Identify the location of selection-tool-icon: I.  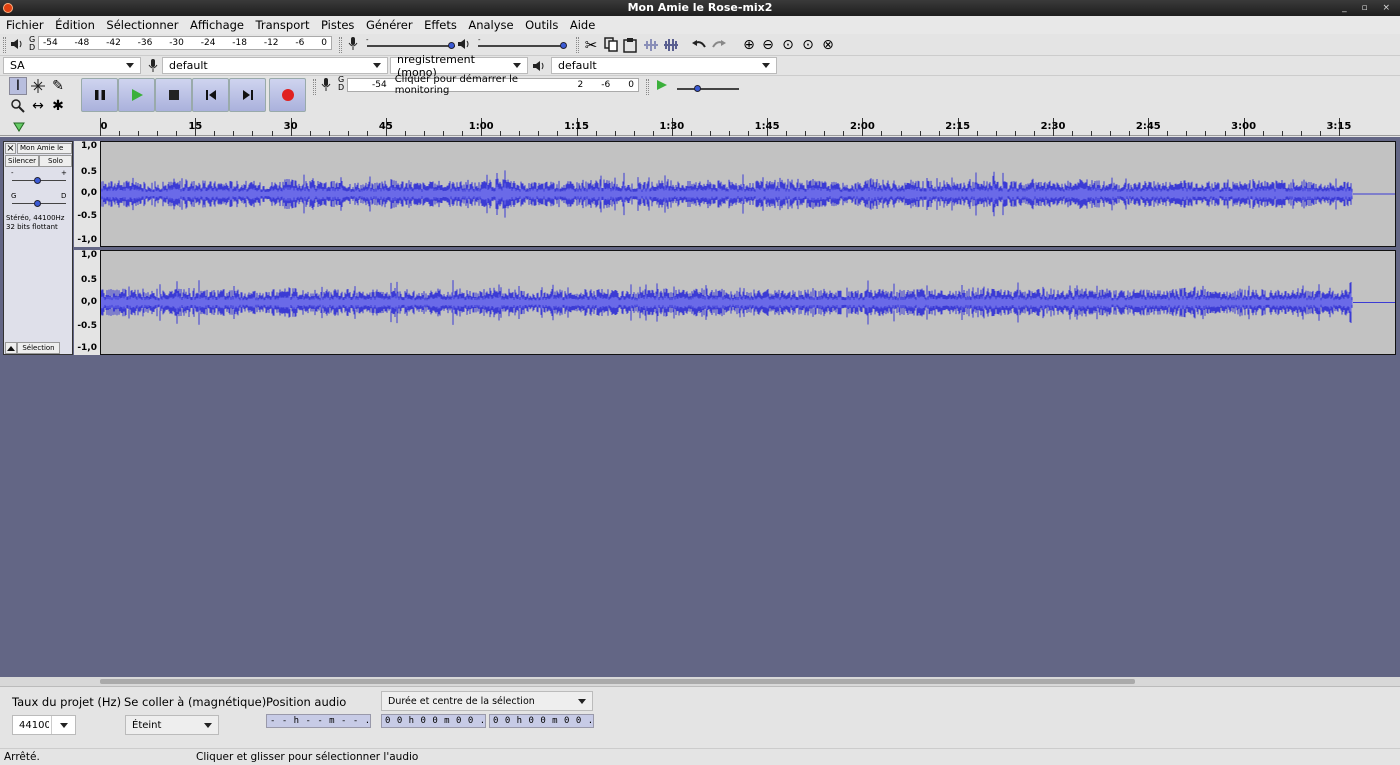
(18, 86).